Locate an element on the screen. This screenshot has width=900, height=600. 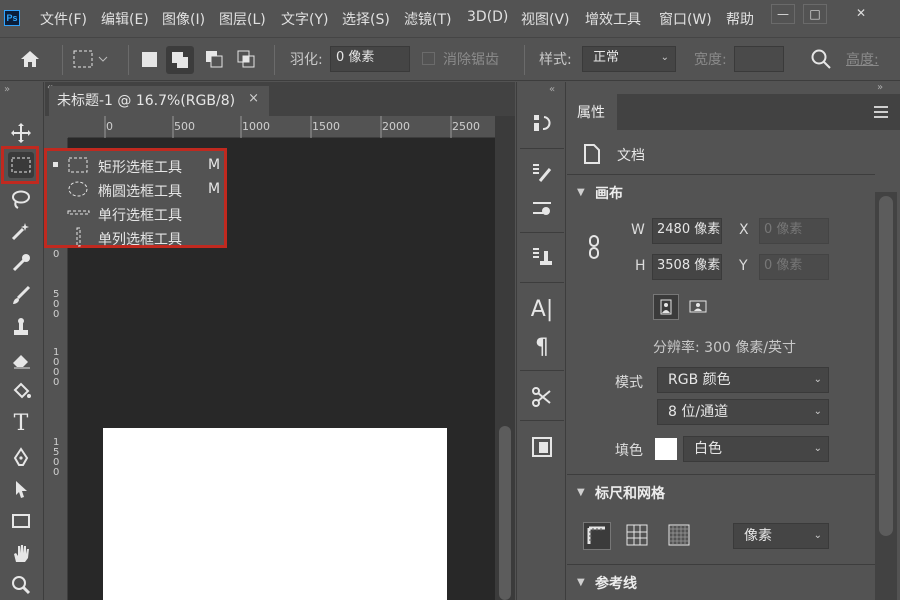
fill-label: 填色 is located at coordinates (629, 451).